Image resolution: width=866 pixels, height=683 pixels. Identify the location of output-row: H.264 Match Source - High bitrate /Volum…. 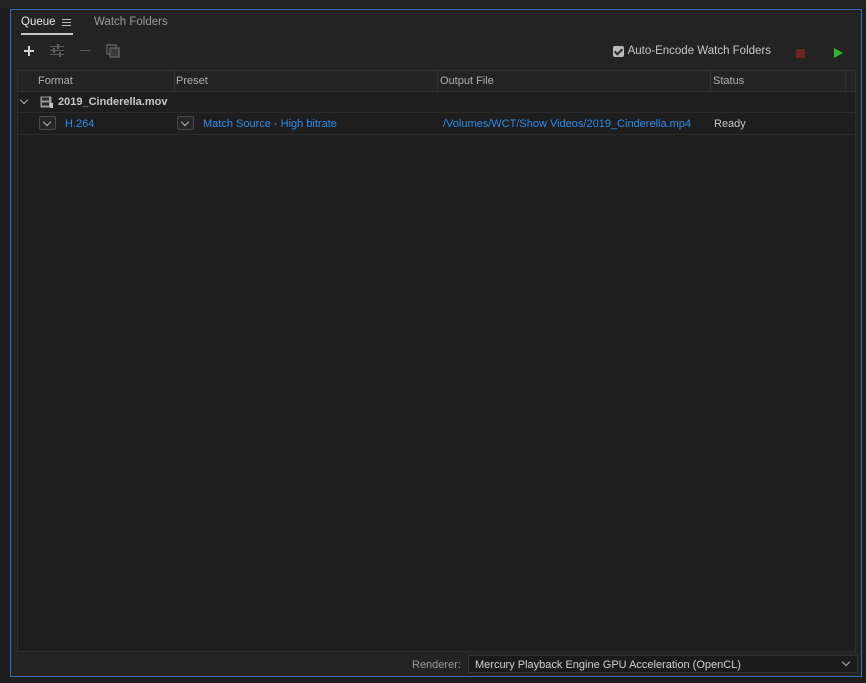
(436, 124).